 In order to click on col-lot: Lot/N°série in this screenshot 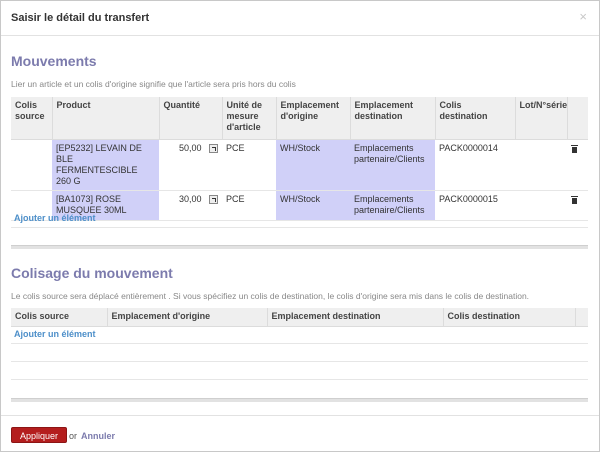, I will do `click(540, 118)`.